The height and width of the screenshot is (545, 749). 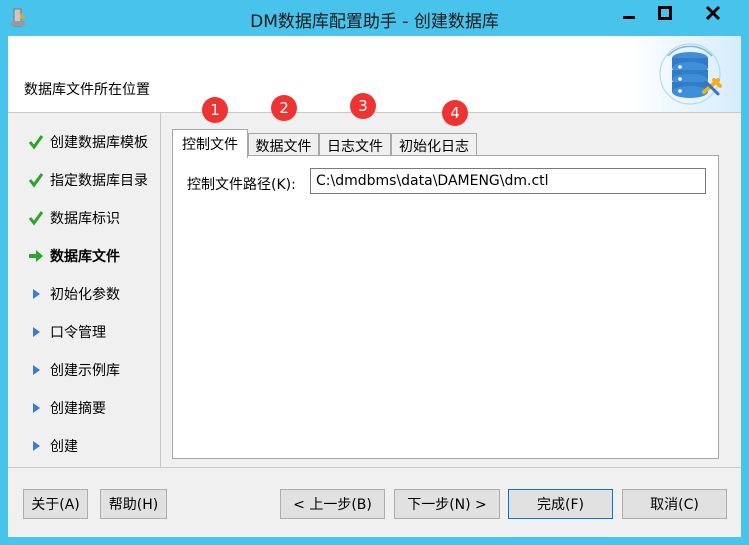 I want to click on tab-log-files: 日志文件, so click(x=355, y=145).